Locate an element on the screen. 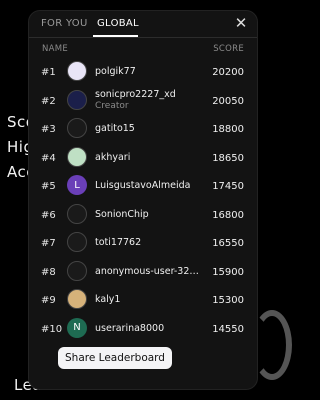  username: sonicpro2227_xd is located at coordinates (135, 94).